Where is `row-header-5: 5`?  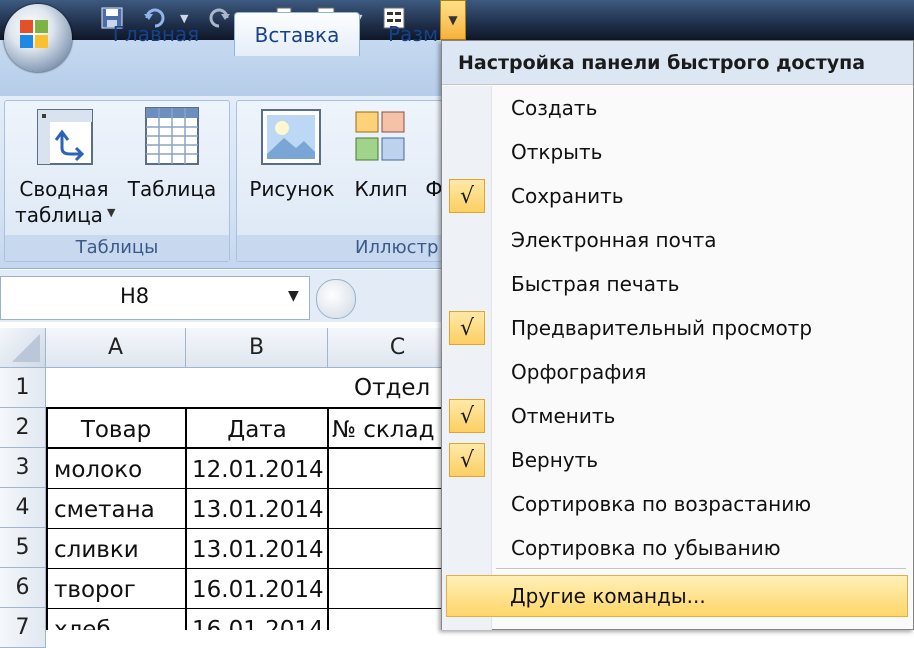 row-header-5: 5 is located at coordinates (23, 548).